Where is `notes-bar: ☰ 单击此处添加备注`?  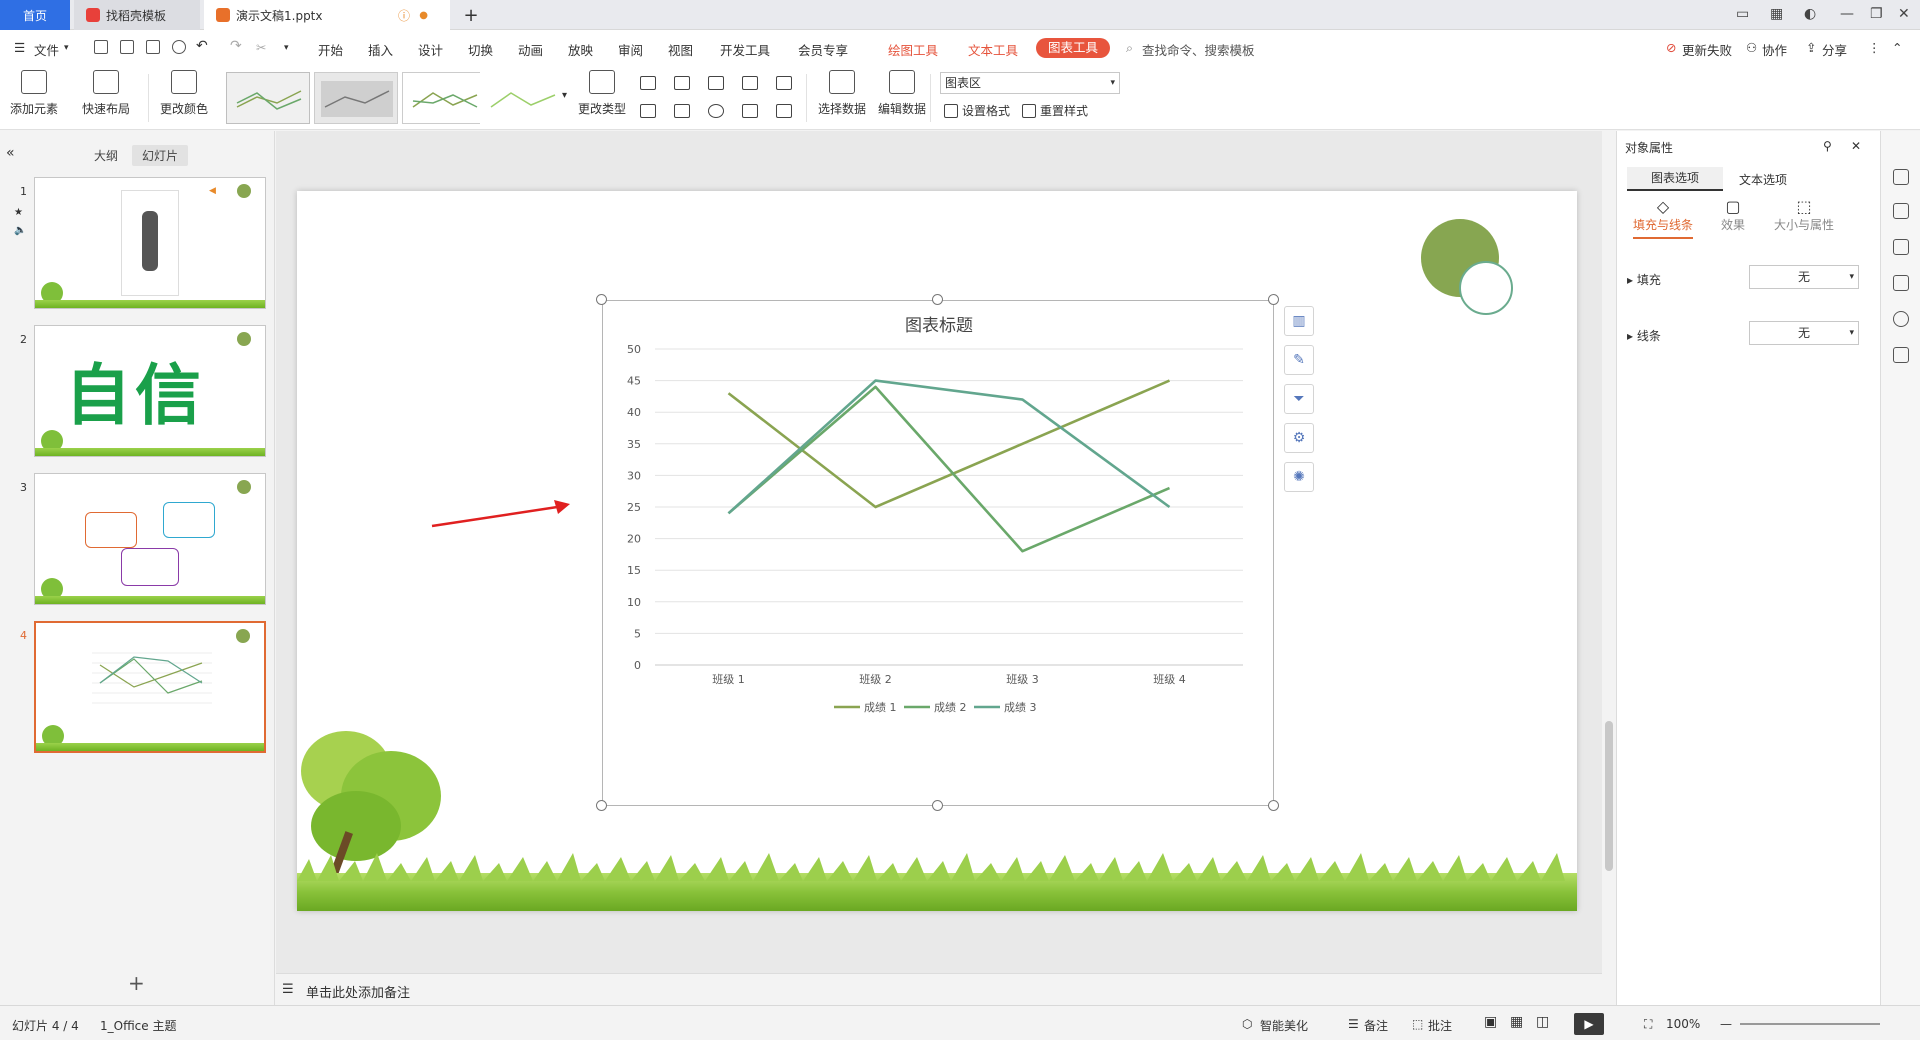
notes-bar: ☰ 单击此处添加备注 is located at coordinates (939, 989).